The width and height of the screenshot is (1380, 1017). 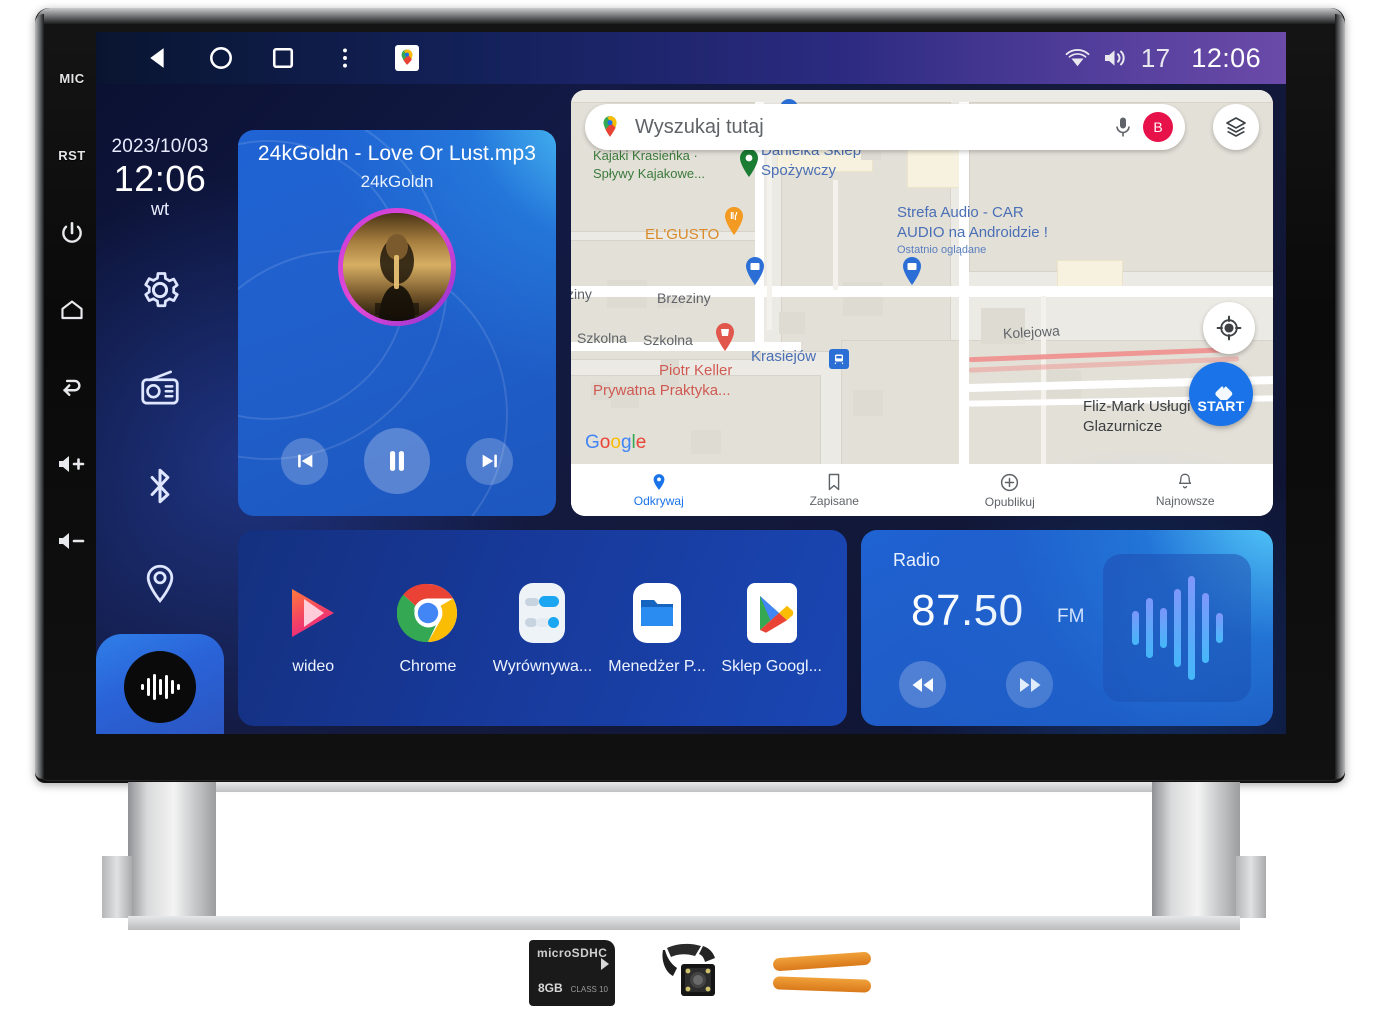 I want to click on map-pin-strefa-audio, so click(x=912, y=271).